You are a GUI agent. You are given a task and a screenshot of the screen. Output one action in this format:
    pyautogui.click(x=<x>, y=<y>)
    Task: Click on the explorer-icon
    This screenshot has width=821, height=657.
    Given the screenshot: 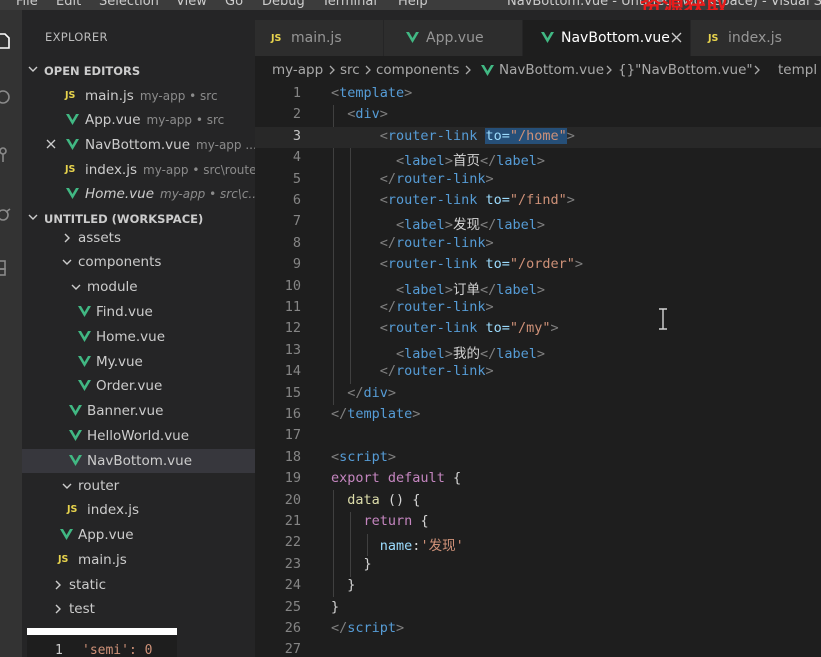 What is the action you would take?
    pyautogui.click(x=6, y=41)
    